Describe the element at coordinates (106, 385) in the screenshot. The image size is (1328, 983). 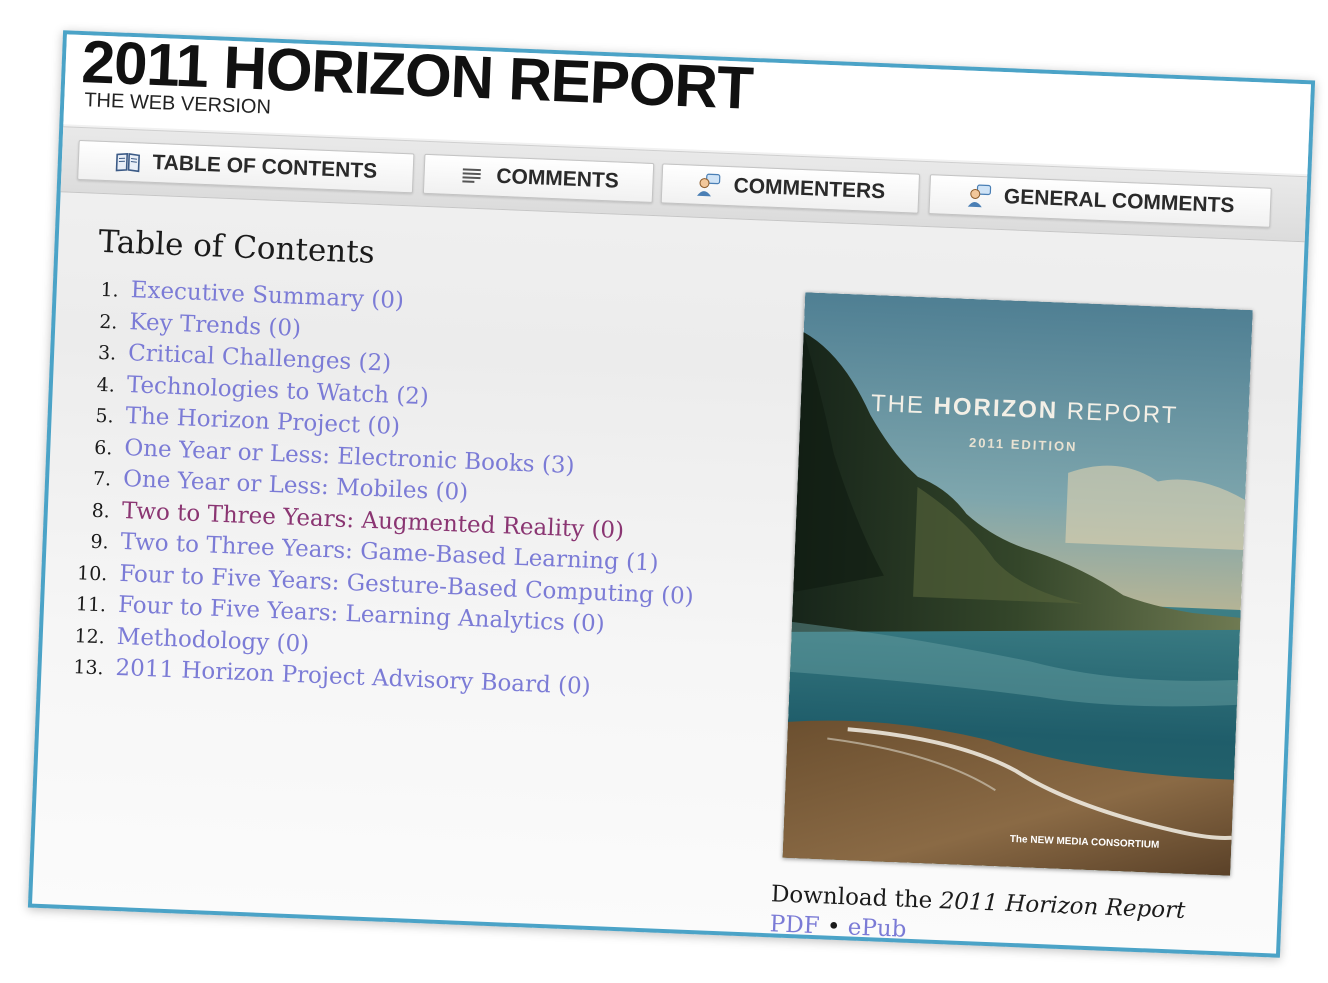
I see `item-number: 4.` at that location.